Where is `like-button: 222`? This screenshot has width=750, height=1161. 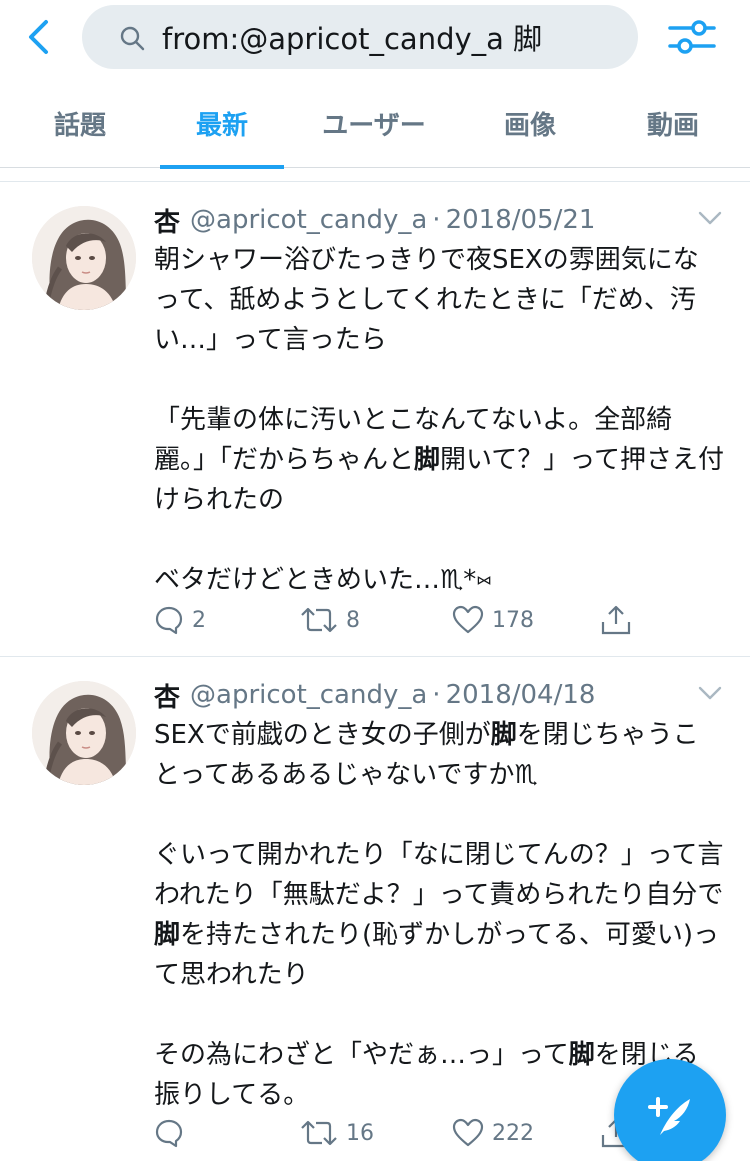 like-button: 222 is located at coordinates (493, 1133).